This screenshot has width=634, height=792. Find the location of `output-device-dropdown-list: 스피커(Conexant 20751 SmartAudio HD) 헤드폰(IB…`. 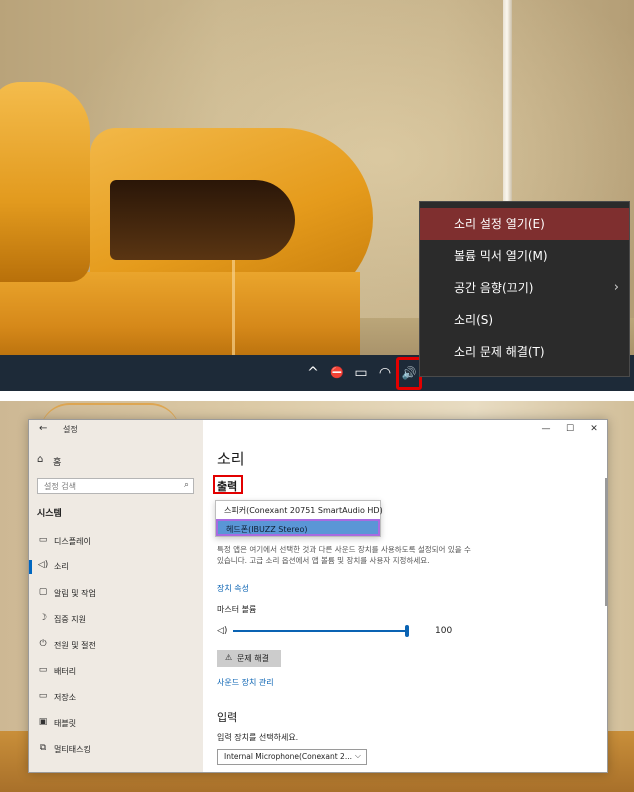

output-device-dropdown-list: 스피커(Conexant 20751 SmartAudio HD) 헤드폰(IB… is located at coordinates (299, 518).